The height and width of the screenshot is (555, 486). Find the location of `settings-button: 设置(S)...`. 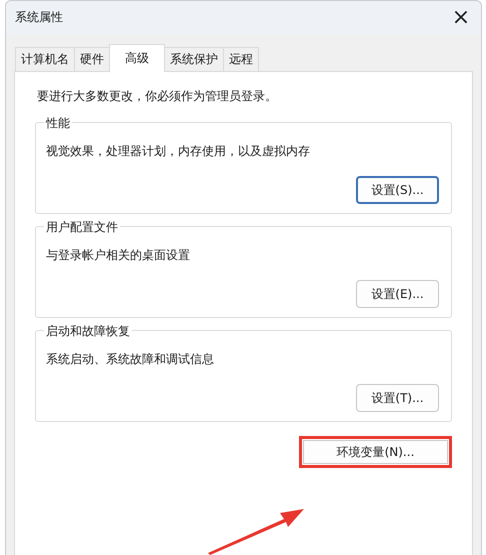

settings-button: 设置(S)... is located at coordinates (397, 190).